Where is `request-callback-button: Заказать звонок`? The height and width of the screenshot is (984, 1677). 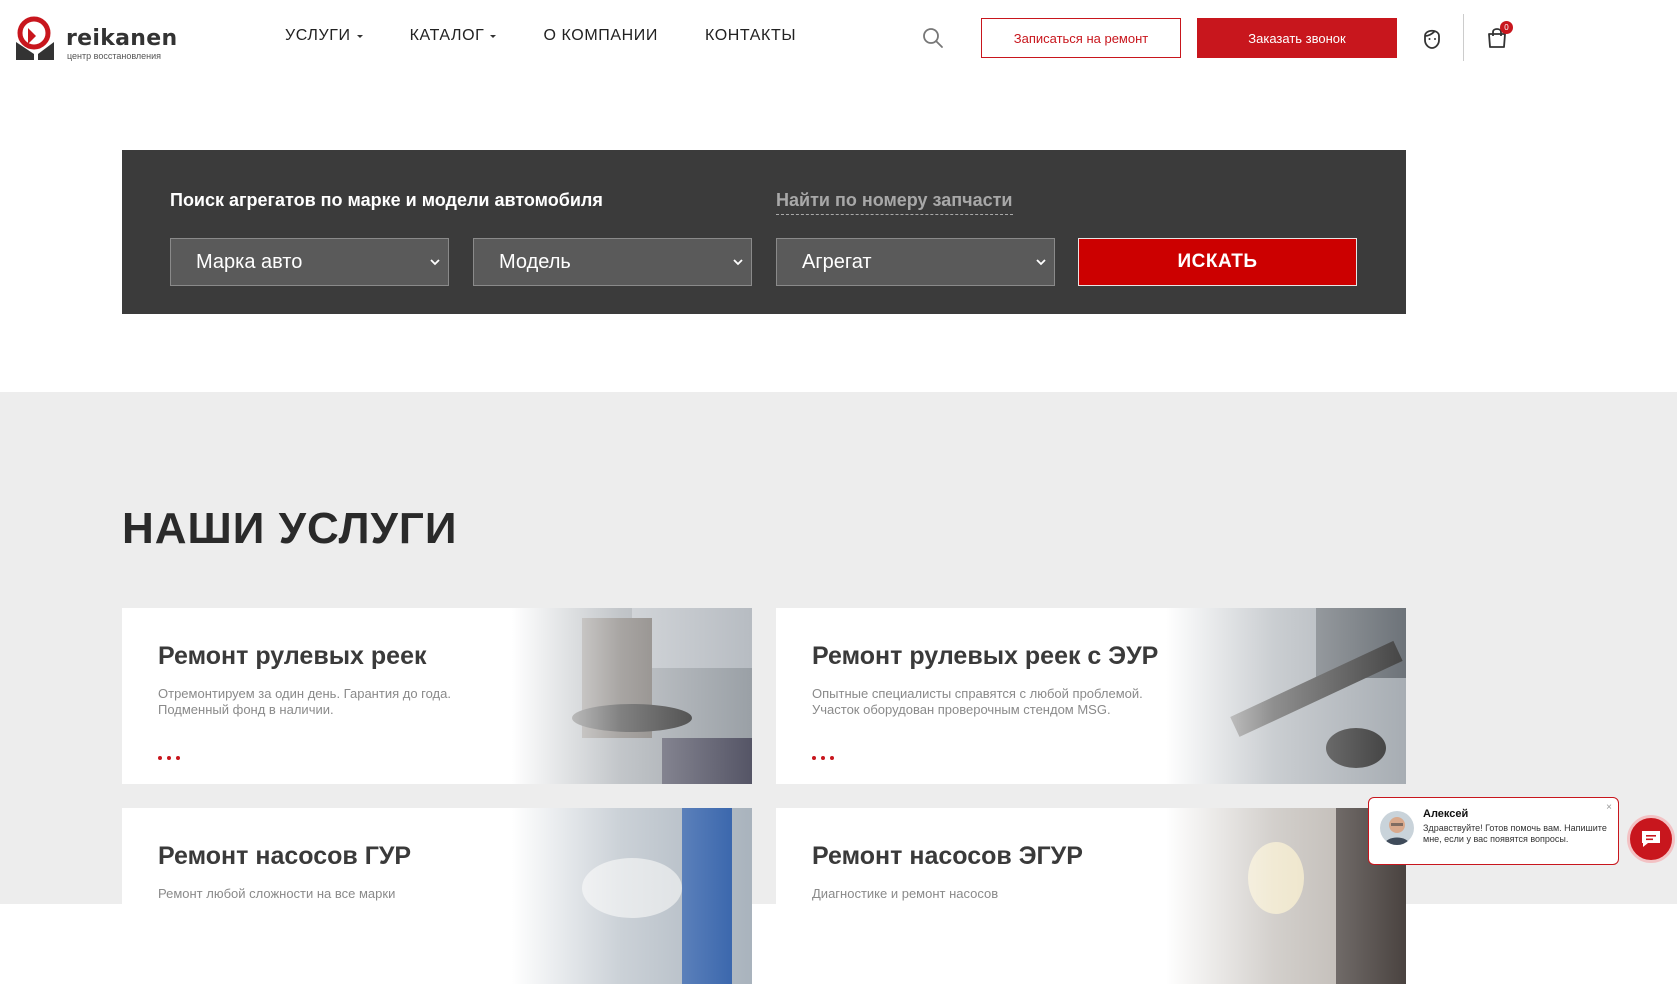
request-callback-button: Заказать звонок is located at coordinates (1297, 38).